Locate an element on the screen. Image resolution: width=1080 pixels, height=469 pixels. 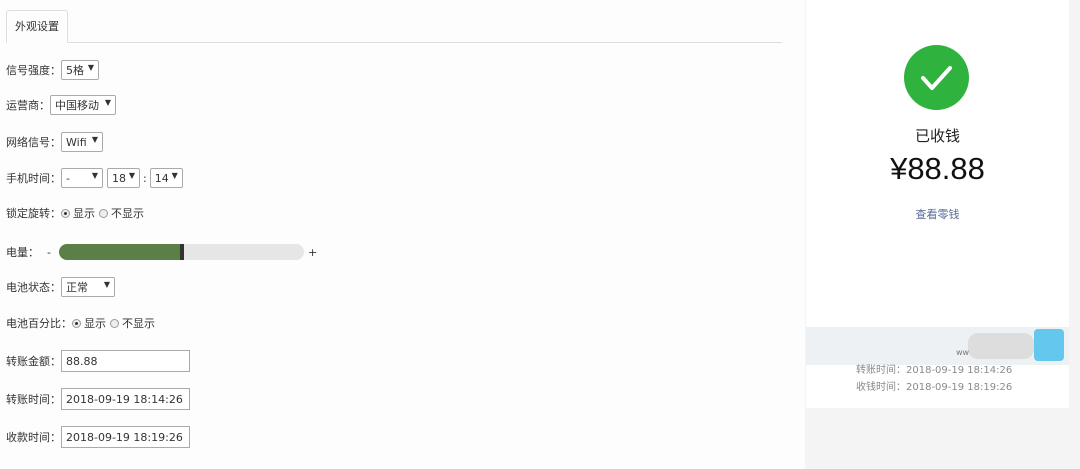
battery-row: 电量： - is located at coordinates (28, 252).